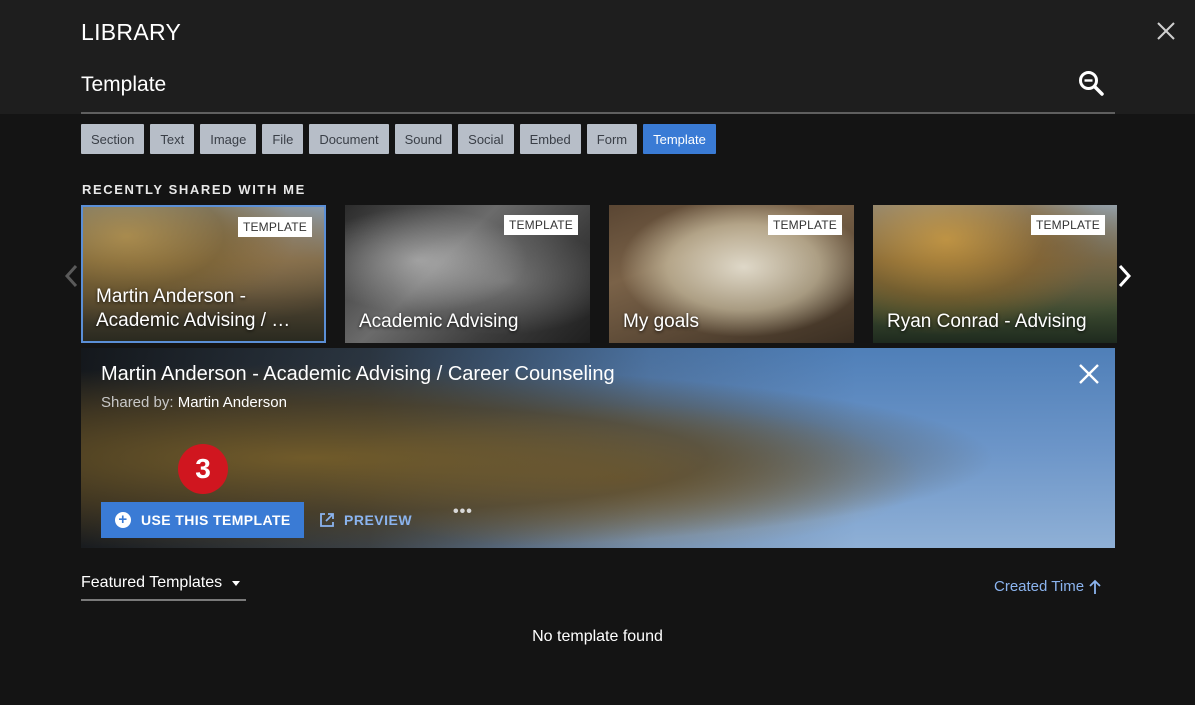  What do you see at coordinates (423, 139) in the screenshot?
I see `filter-sound: Sound` at bounding box center [423, 139].